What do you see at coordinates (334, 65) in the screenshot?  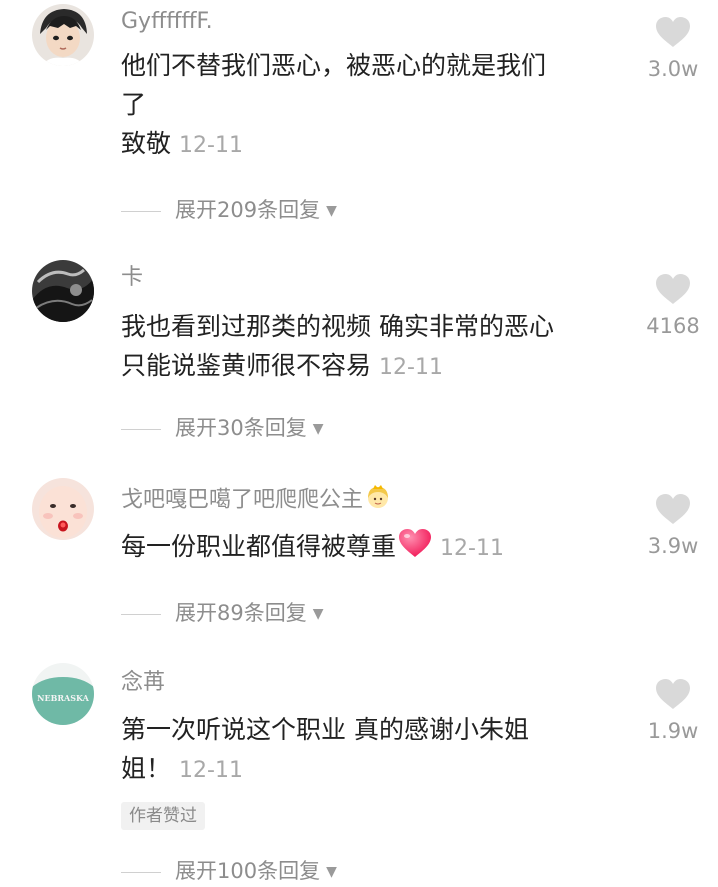 I see `comment-line: 他们不替我们恶心，被恶心的就是我们` at bounding box center [334, 65].